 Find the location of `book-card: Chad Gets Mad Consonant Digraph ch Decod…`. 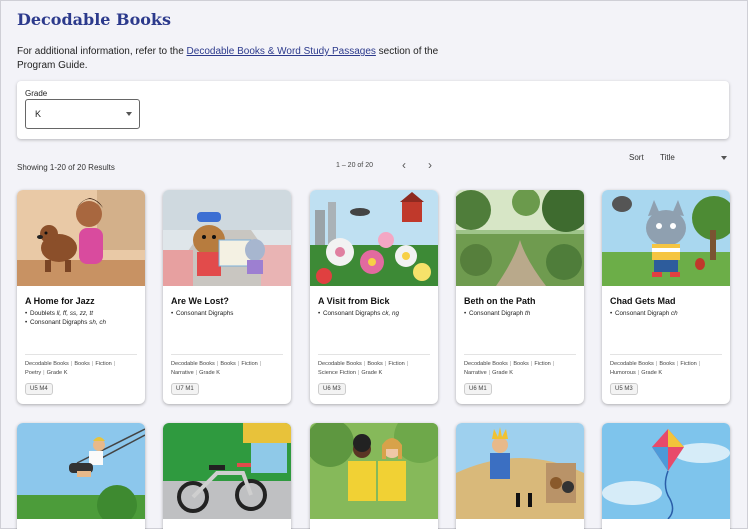

book-card: Chad Gets Mad Consonant Digraph ch Decod… is located at coordinates (666, 297).